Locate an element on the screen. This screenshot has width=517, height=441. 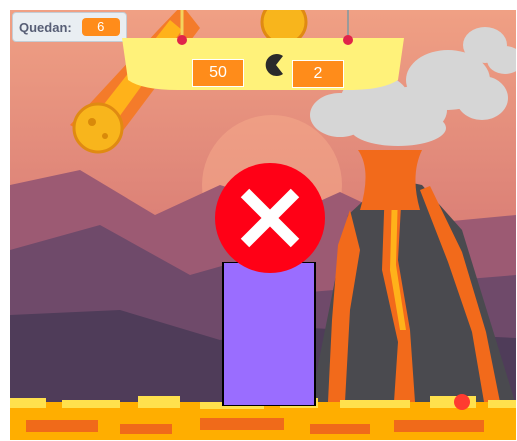
variable-monitor: Quedan: 6 is located at coordinates (69, 27).